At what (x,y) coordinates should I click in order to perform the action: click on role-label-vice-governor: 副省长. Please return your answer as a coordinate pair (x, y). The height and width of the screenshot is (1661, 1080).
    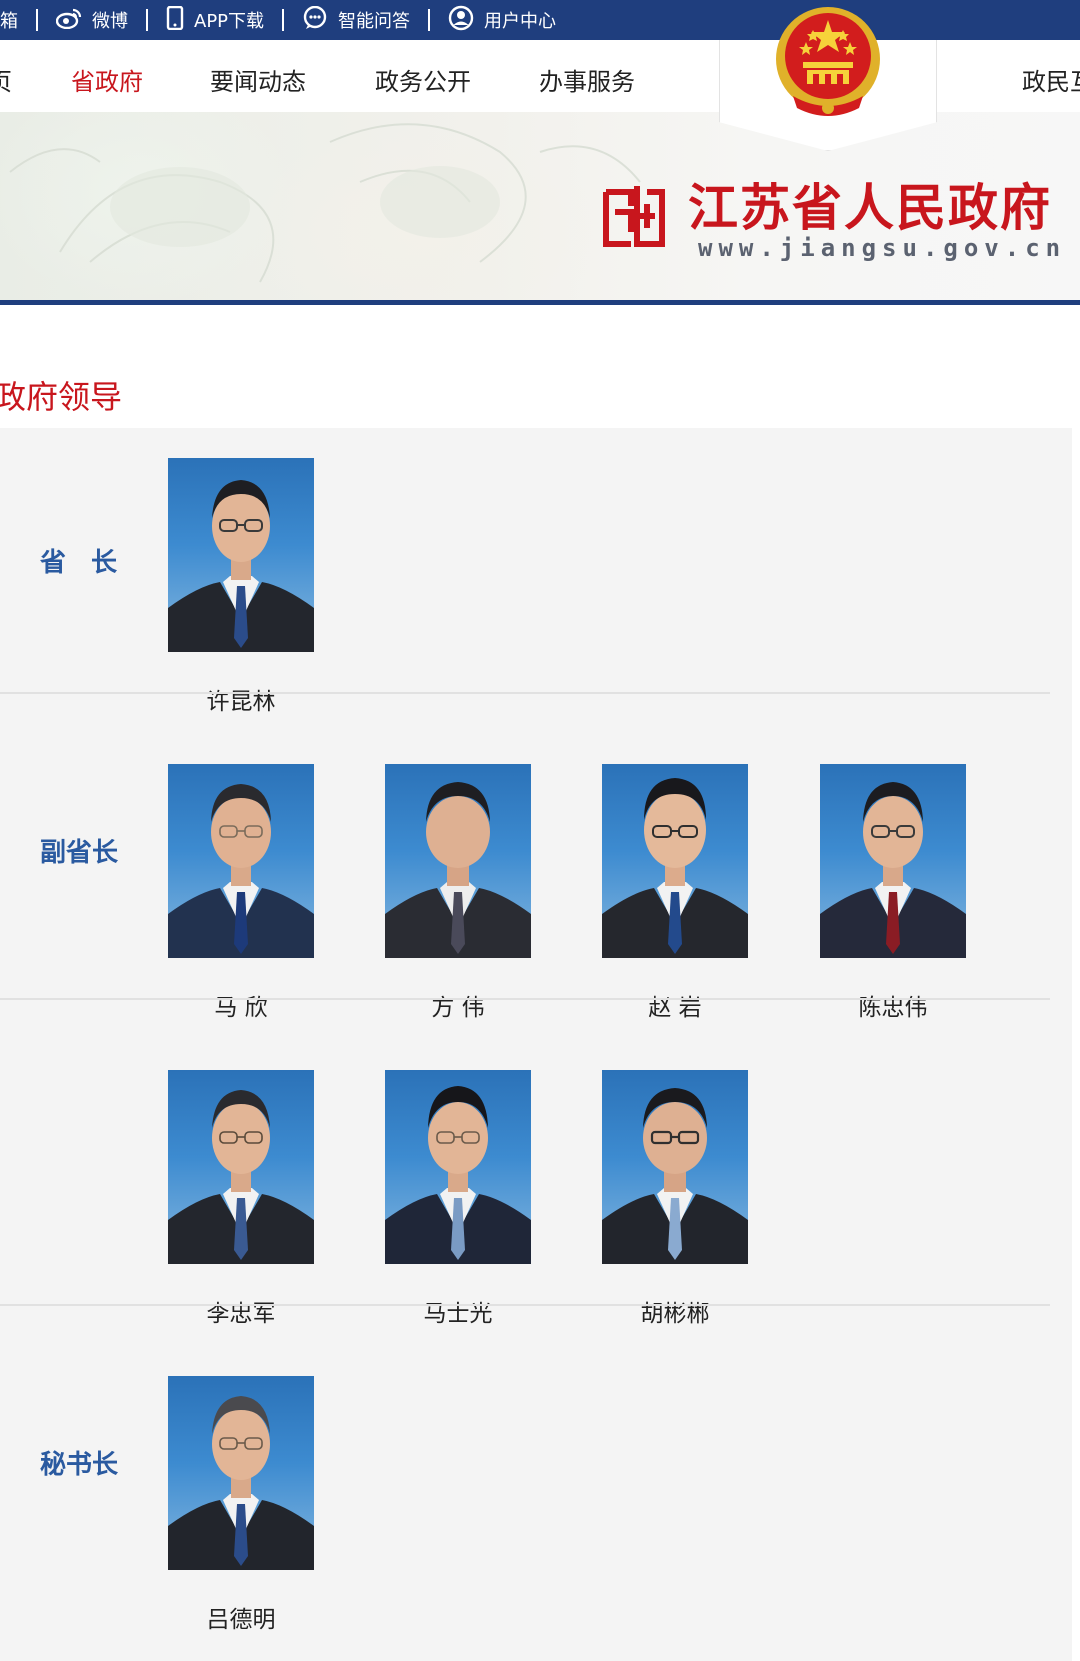
    Looking at the image, I should click on (79, 853).